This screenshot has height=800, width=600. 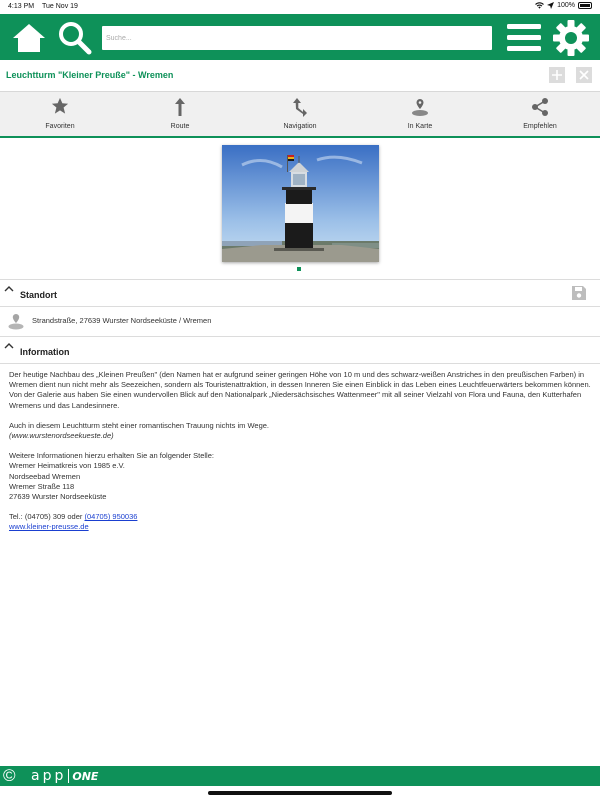 What do you see at coordinates (420, 126) in the screenshot?
I see `in-karte-label: In Karte` at bounding box center [420, 126].